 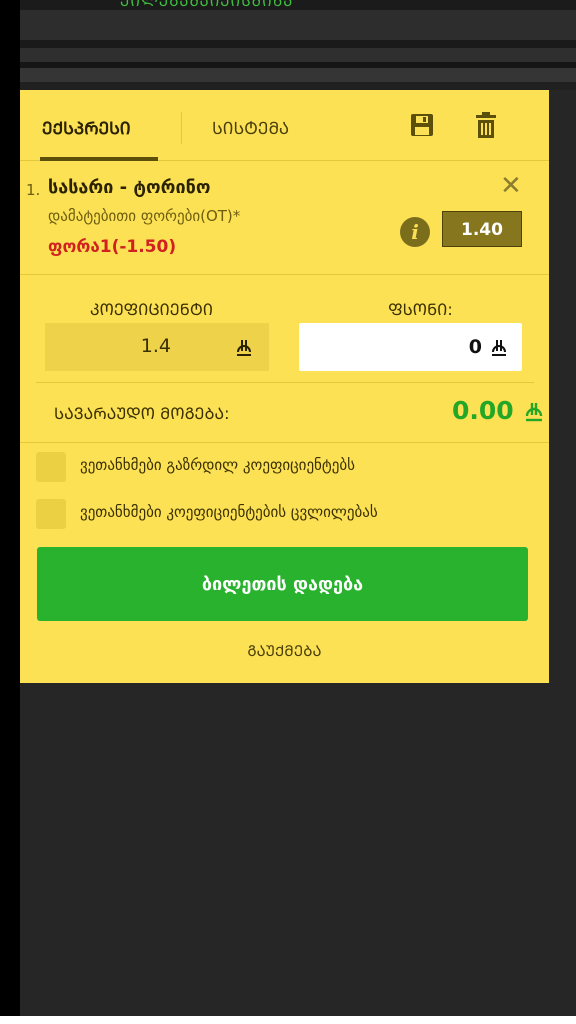 What do you see at coordinates (144, 216) in the screenshot?
I see `market-name: დამატებითი ფორები(OT)*` at bounding box center [144, 216].